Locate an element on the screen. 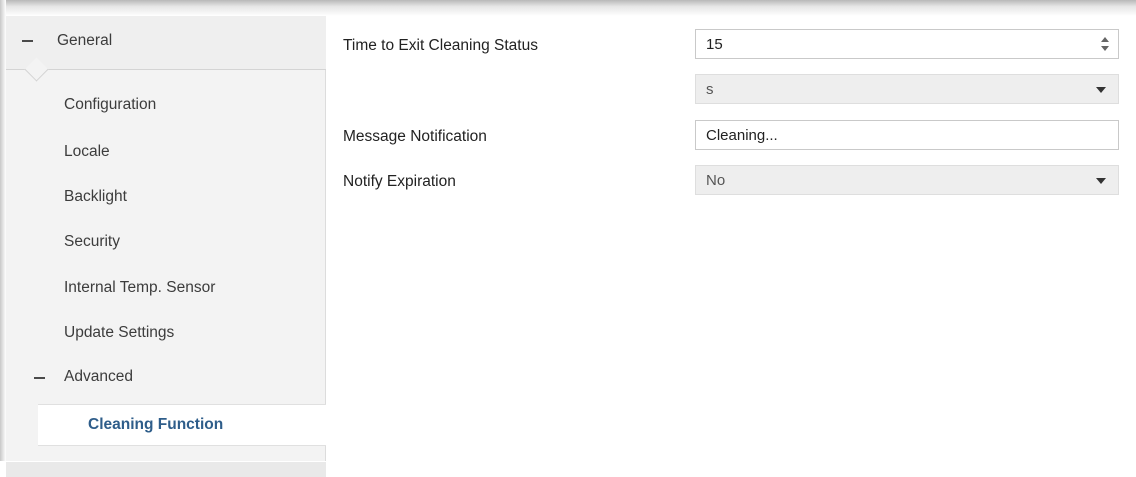 The height and width of the screenshot is (477, 1136). notify-expiration-select: No is located at coordinates (907, 180).